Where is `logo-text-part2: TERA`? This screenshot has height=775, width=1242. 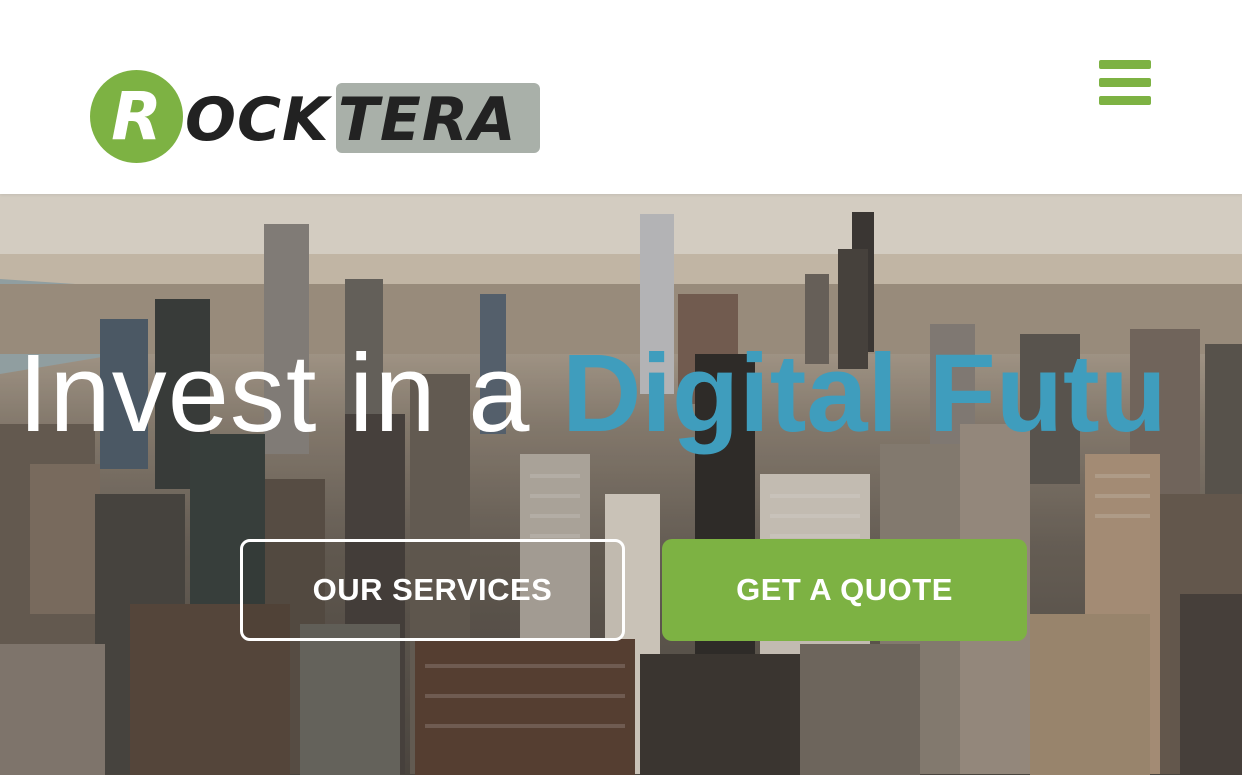
logo-text-part2: TERA is located at coordinates (427, 120).